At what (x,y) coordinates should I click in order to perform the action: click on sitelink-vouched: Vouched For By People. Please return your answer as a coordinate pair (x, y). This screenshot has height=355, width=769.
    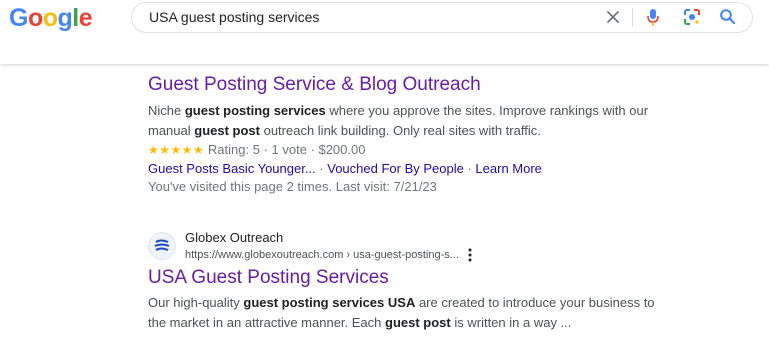
    Looking at the image, I should click on (395, 168).